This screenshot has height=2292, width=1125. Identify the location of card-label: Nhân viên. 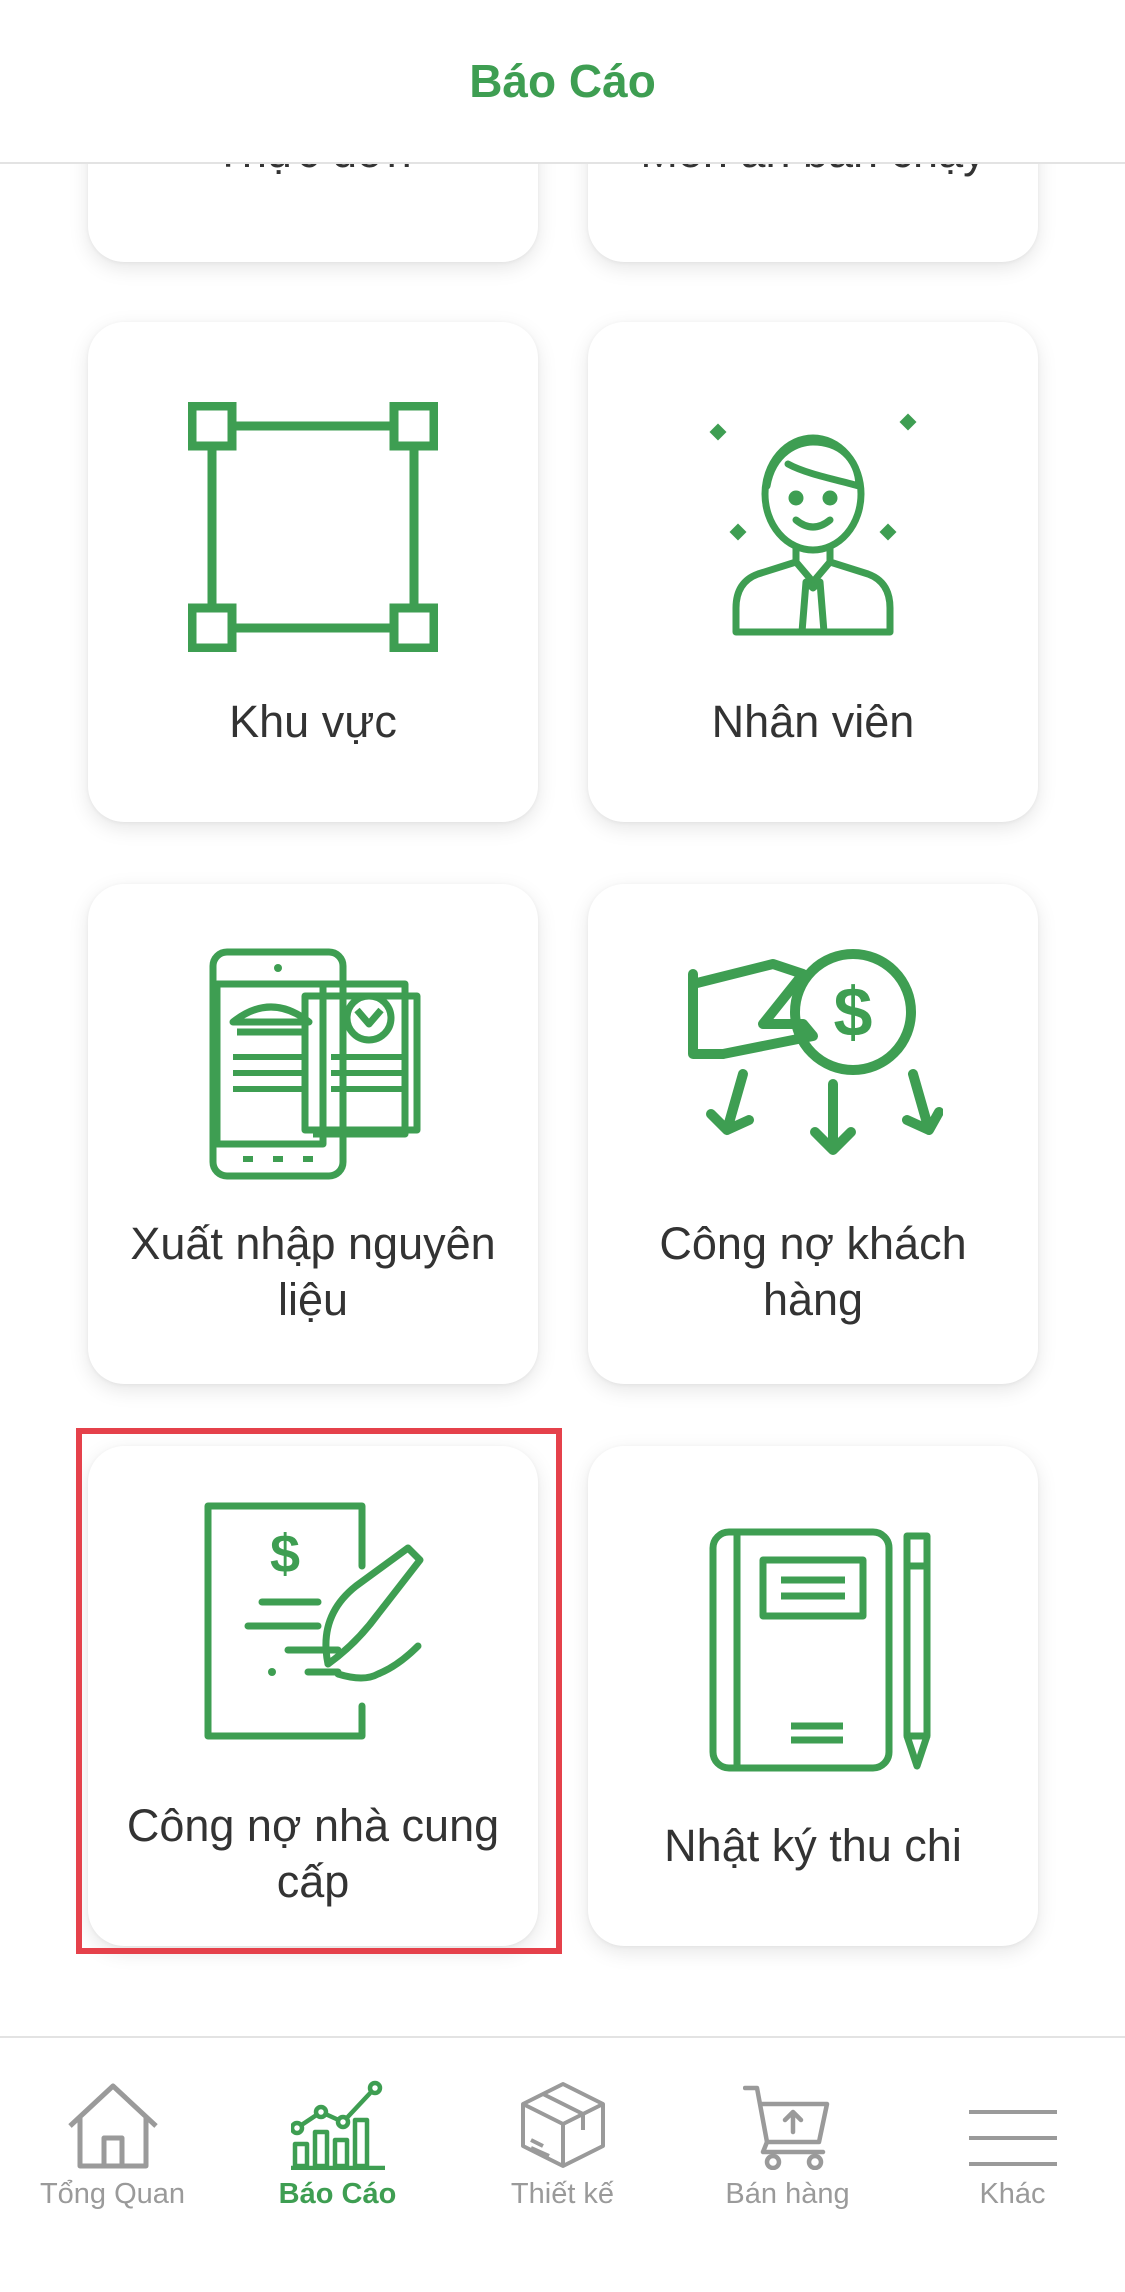
(813, 721).